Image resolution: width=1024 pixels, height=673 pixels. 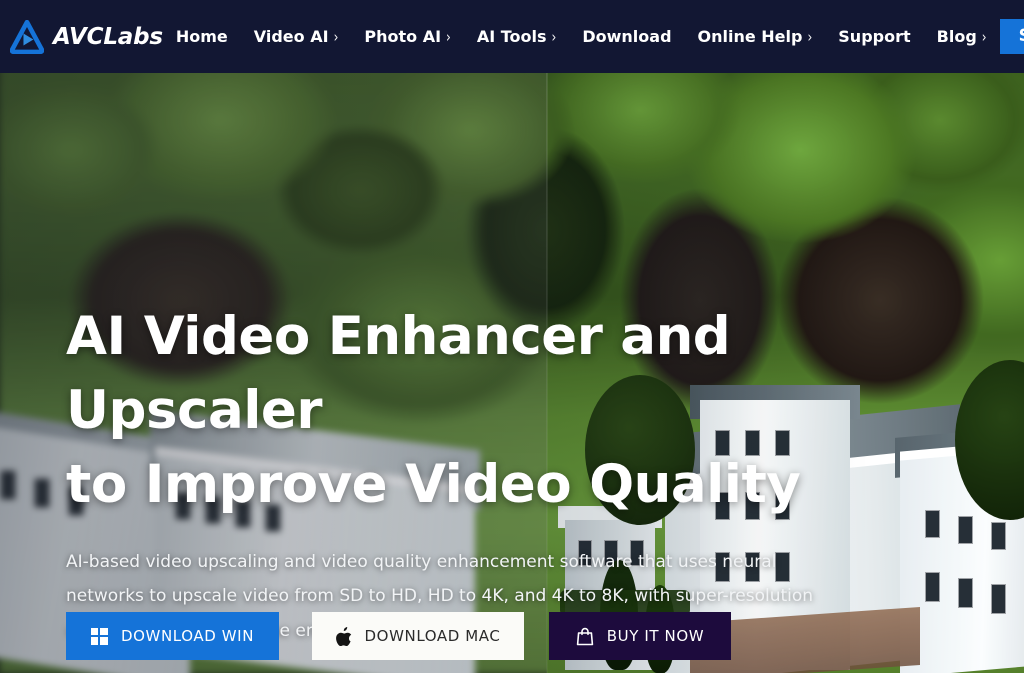 I want to click on nav-item-photo-ai: Photo AI ›, so click(x=407, y=36).